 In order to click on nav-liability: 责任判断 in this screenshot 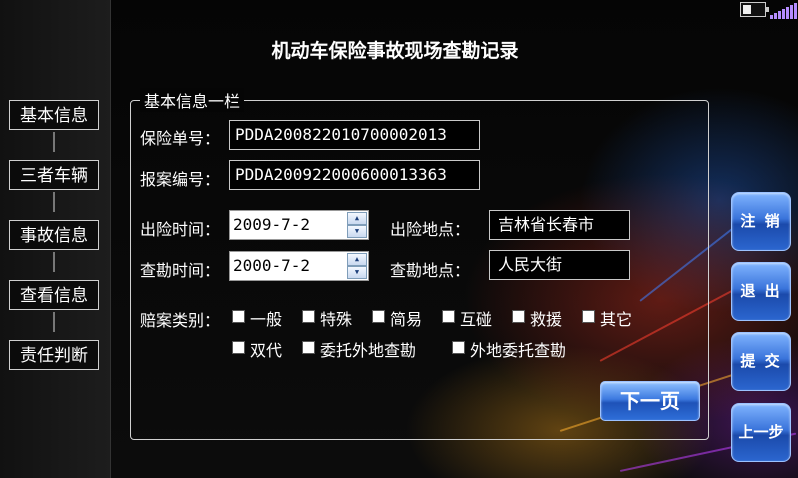, I will do `click(54, 355)`.